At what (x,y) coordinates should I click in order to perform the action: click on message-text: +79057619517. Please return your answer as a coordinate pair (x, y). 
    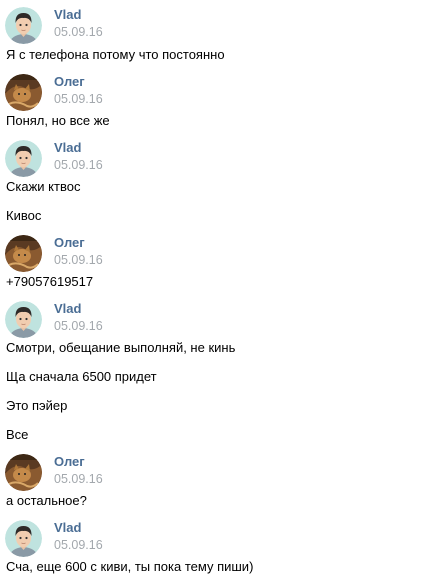
    Looking at the image, I should click on (50, 281).